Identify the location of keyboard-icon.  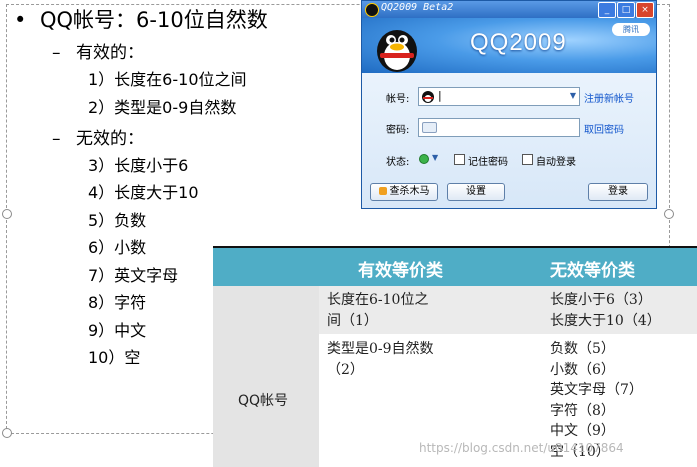
(429, 127).